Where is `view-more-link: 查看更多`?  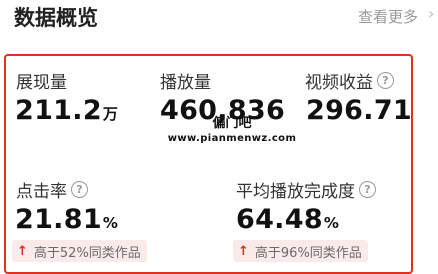 view-more-link: 查看更多 is located at coordinates (388, 16).